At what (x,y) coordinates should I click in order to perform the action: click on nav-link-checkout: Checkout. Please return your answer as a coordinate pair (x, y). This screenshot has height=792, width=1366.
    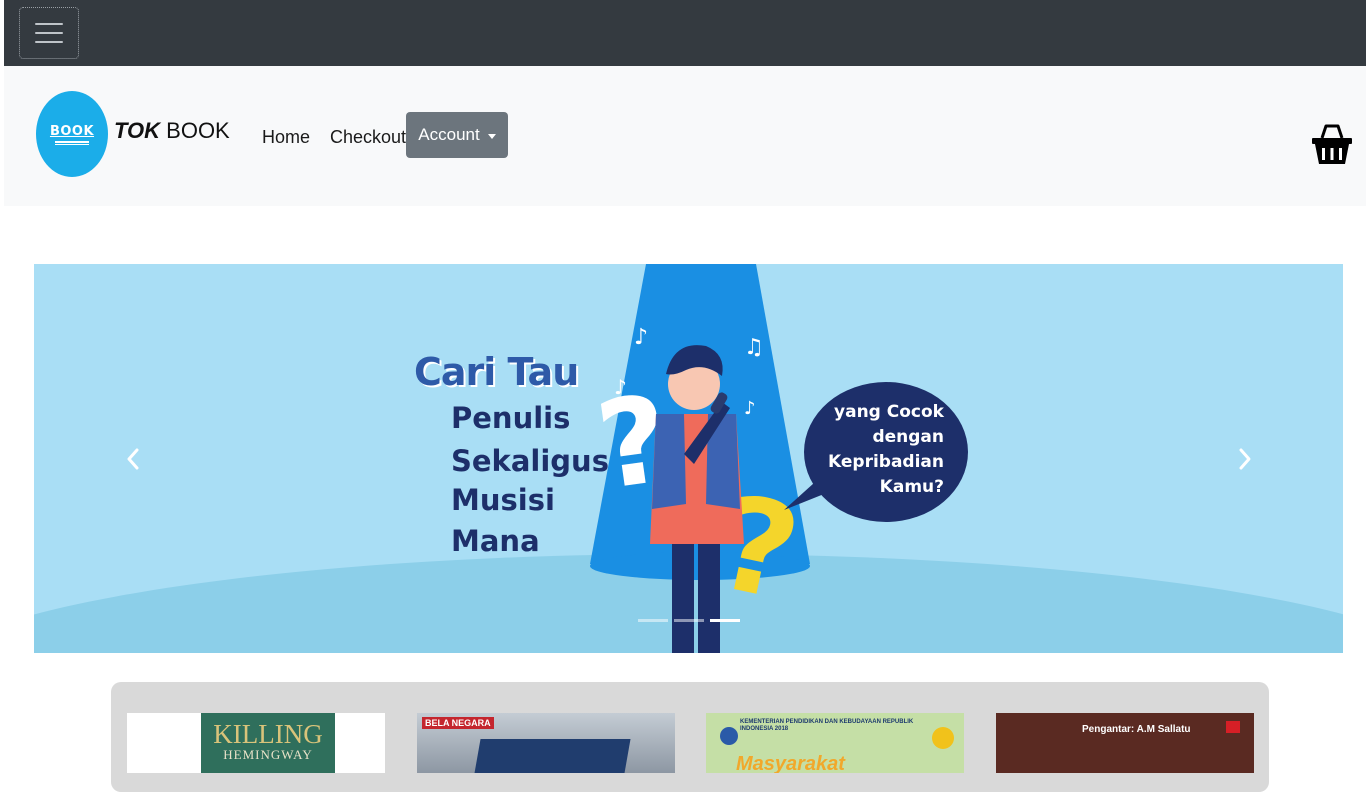
    Looking at the image, I should click on (368, 137).